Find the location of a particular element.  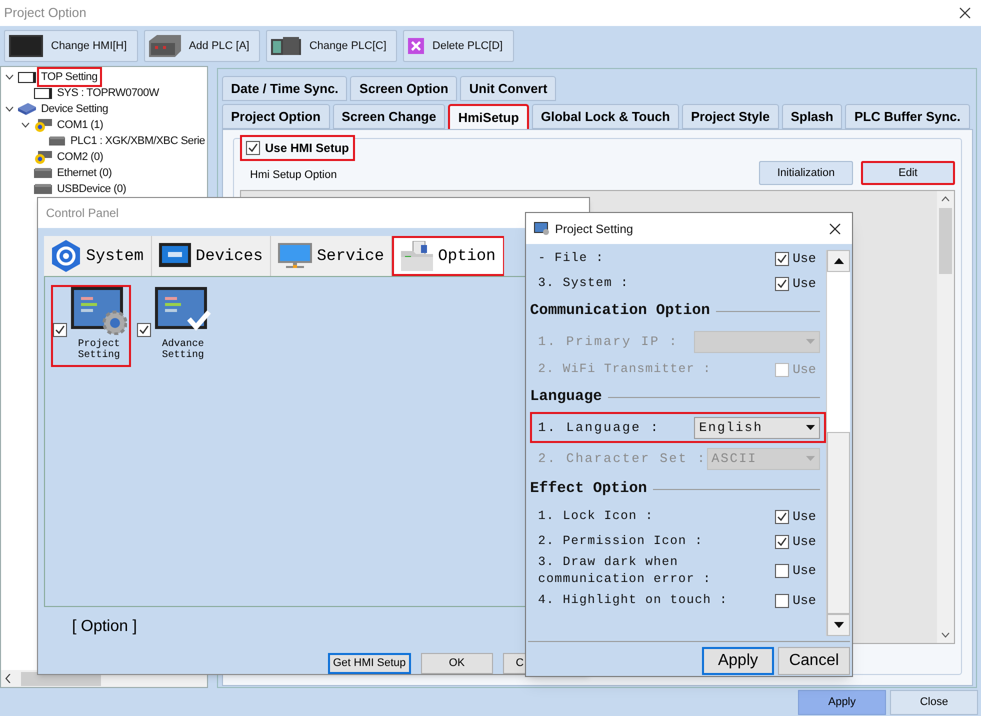

tab: Splash is located at coordinates (812, 116).